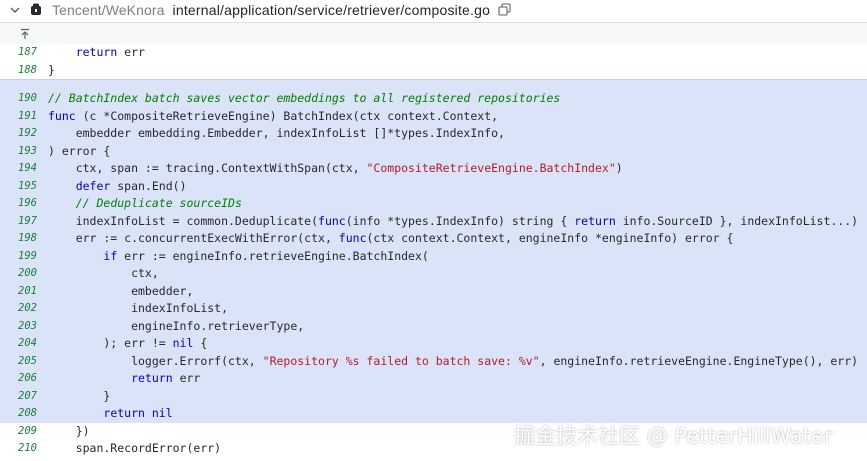  What do you see at coordinates (18, 327) in the screenshot?
I see `line-number: 203` at bounding box center [18, 327].